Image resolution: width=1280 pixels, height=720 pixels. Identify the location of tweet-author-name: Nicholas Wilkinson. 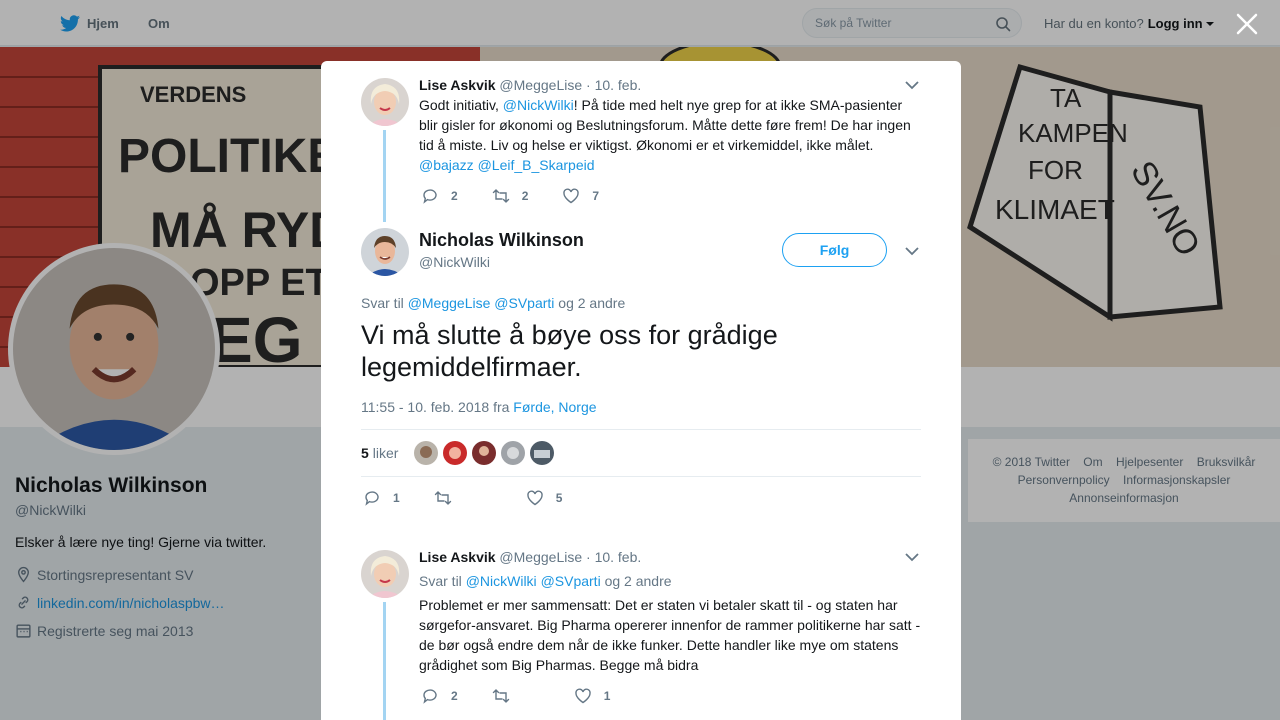
(501, 240).